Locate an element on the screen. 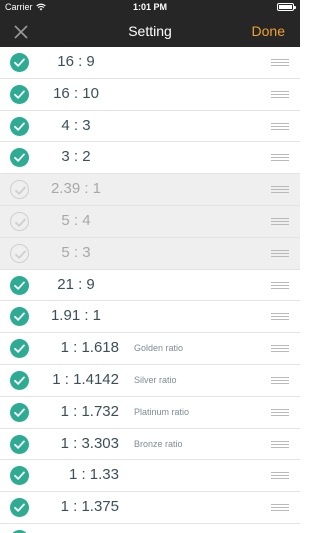 The height and width of the screenshot is (533, 320). ratio-label: 16 : 9 is located at coordinates (76, 61).